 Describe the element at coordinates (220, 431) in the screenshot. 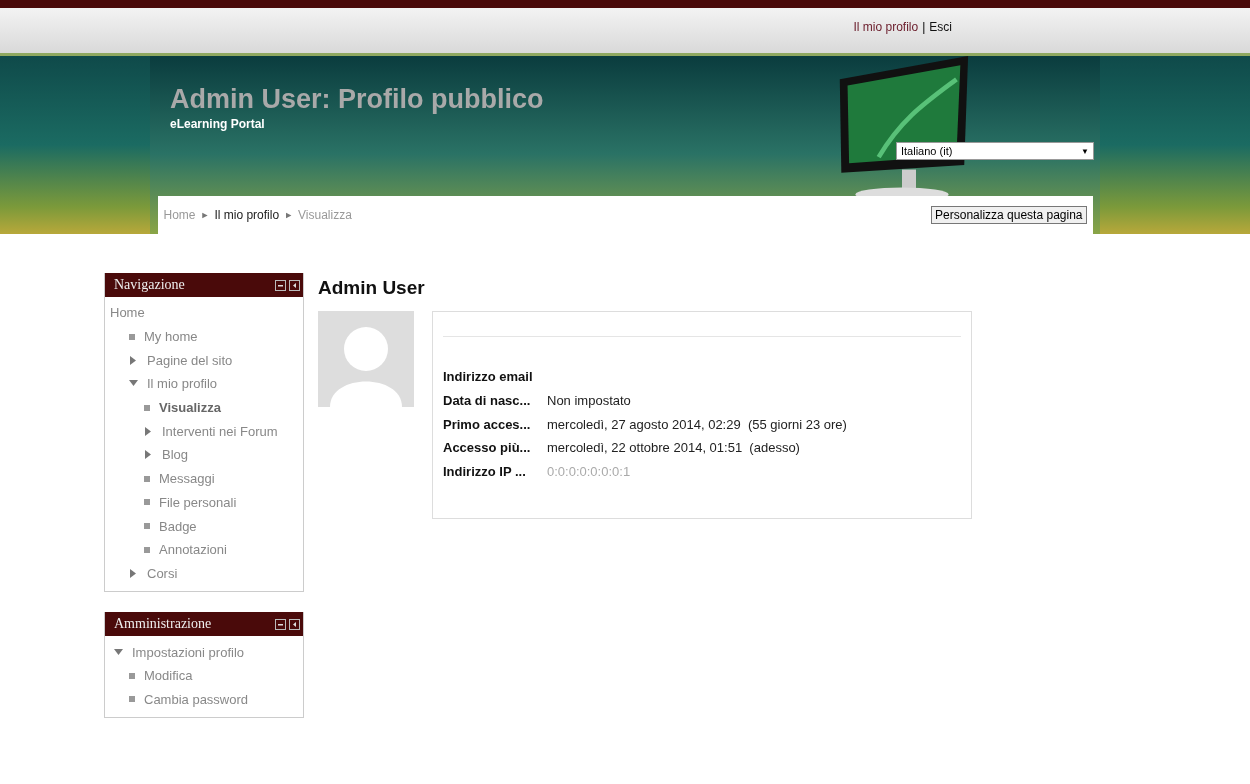

I see `nav-item: Interventi nei Forum` at that location.